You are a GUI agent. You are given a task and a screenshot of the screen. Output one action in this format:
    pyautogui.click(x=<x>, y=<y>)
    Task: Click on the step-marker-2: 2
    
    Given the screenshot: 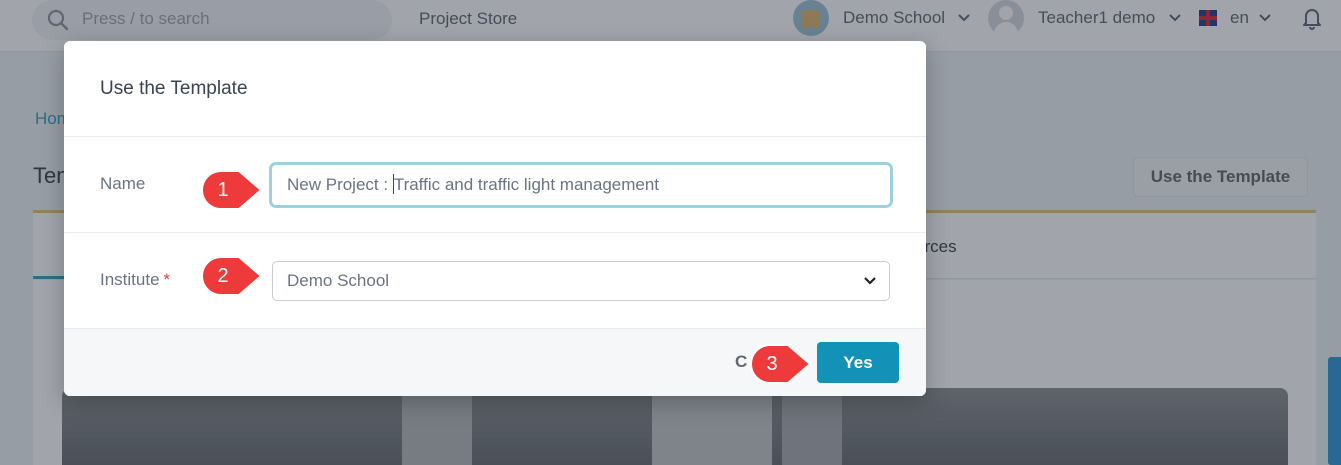 What is the action you would take?
    pyautogui.click(x=232, y=276)
    